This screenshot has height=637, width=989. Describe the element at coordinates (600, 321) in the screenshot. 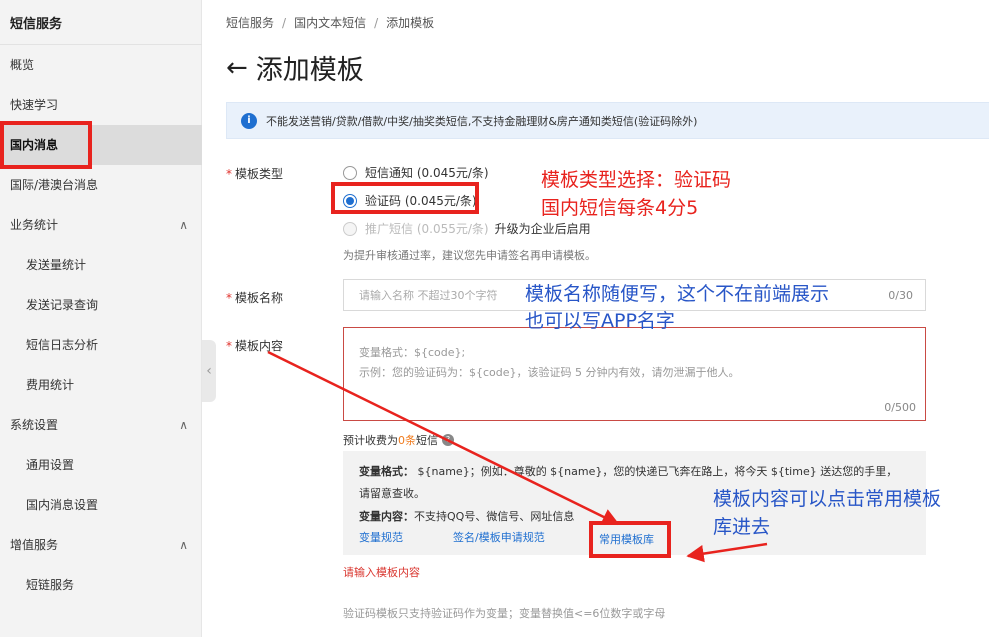

I see `annotation-name-note: 也可以写APP名字` at that location.